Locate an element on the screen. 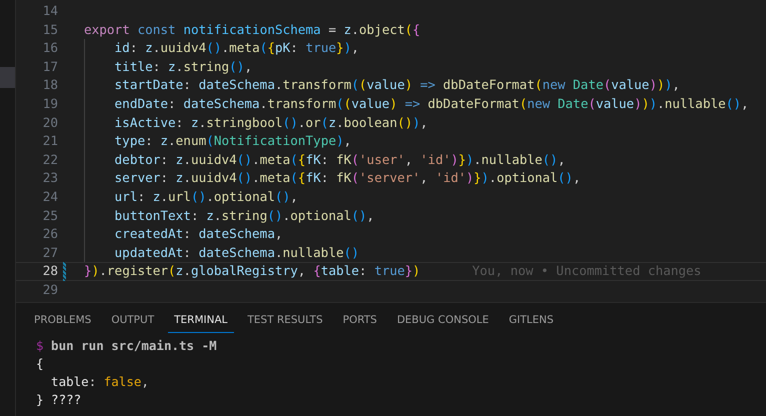 The width and height of the screenshot is (766, 416). line-number: 26 is located at coordinates (50, 234).